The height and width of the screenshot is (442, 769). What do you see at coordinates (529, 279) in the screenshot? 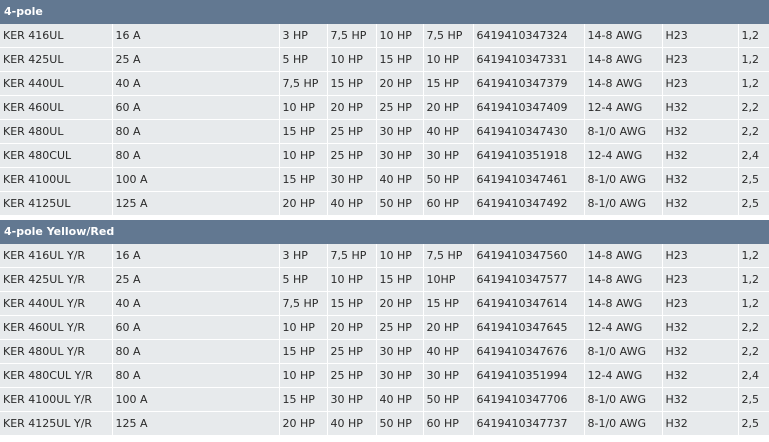
I see `table-cell: 6419410347577` at bounding box center [529, 279].